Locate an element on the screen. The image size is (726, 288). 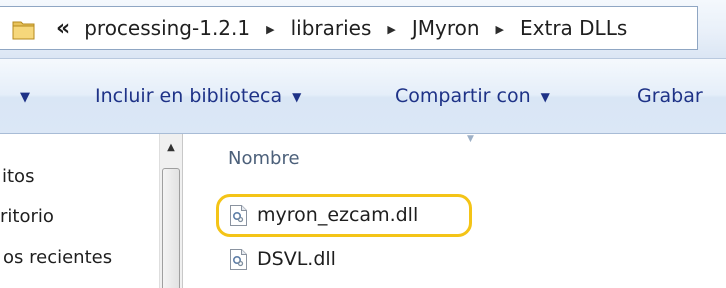
file-item: myron_ezcam.dll is located at coordinates (324, 215).